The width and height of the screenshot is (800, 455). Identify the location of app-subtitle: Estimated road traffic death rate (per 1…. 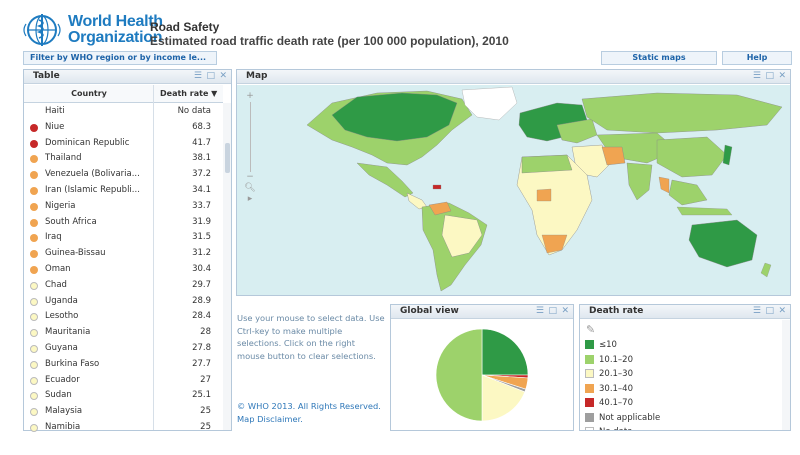
(329, 41).